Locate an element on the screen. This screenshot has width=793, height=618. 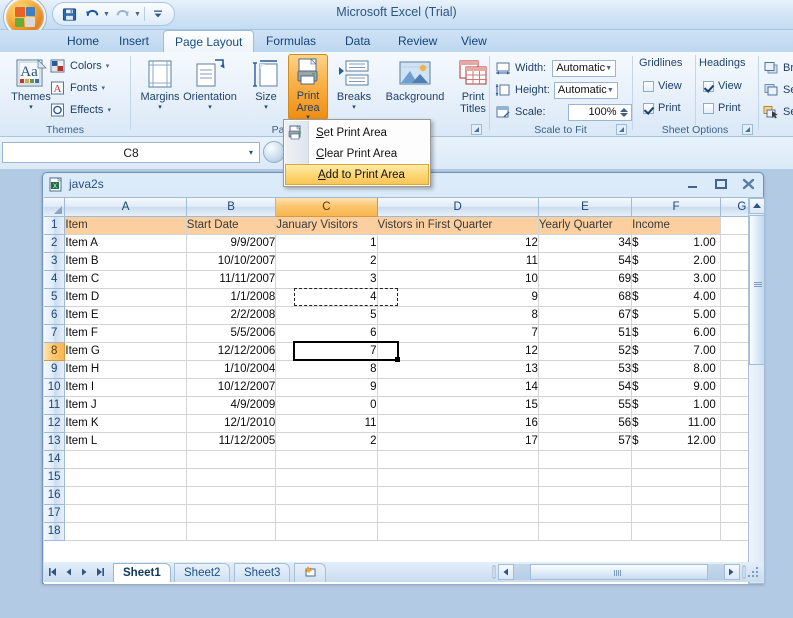
theme-effects-button: Effects ▾ is located at coordinates (80, 110).